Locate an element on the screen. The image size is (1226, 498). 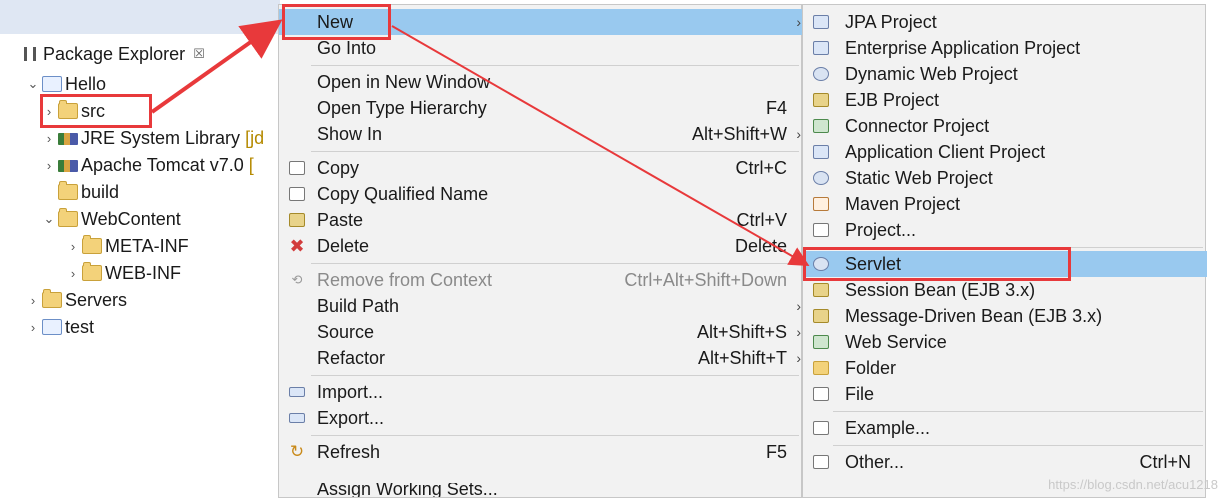
watermark: https://blog.csdn.net/acu1218 is located at coordinates (1133, 484).